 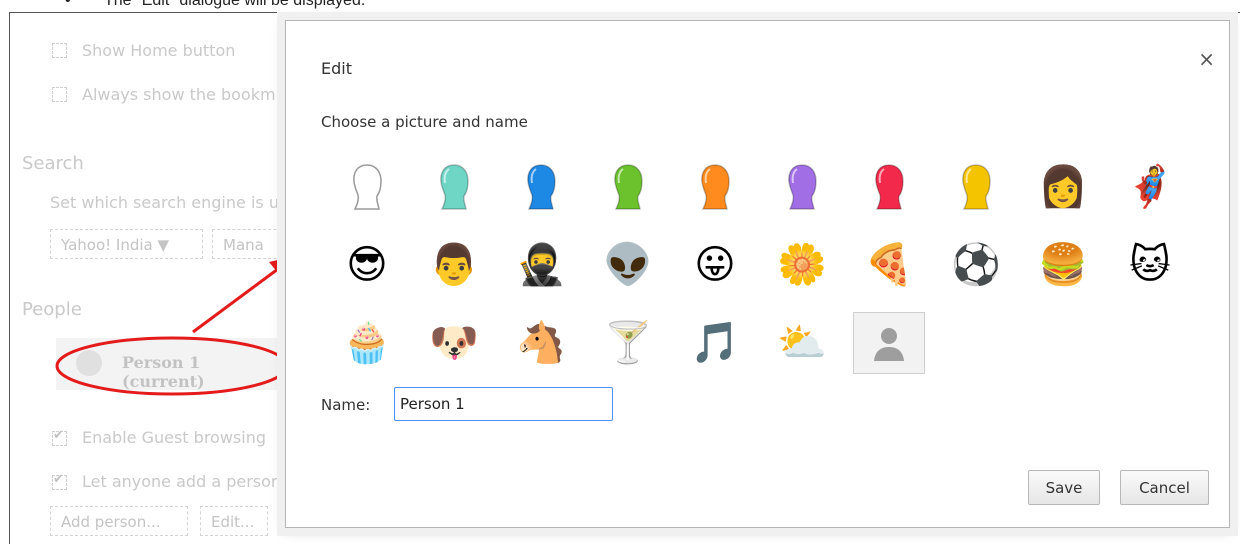 I want to click on ninja-icon: 🥷, so click(x=541, y=265).